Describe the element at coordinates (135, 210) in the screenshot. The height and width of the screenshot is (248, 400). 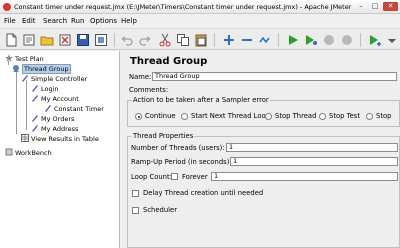
I see `scheduler-checkbox` at that location.